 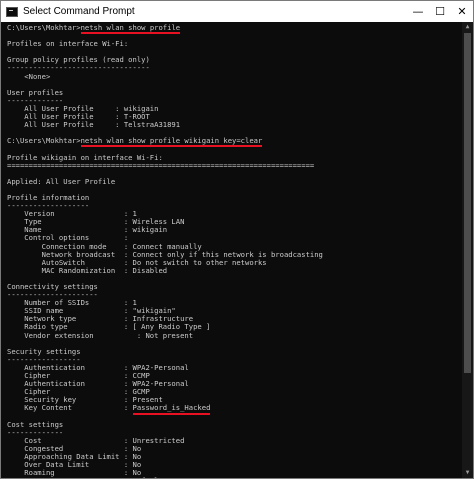 What do you see at coordinates (130, 29) in the screenshot?
I see `highlighted-text: netsh wlan show profile` at bounding box center [130, 29].